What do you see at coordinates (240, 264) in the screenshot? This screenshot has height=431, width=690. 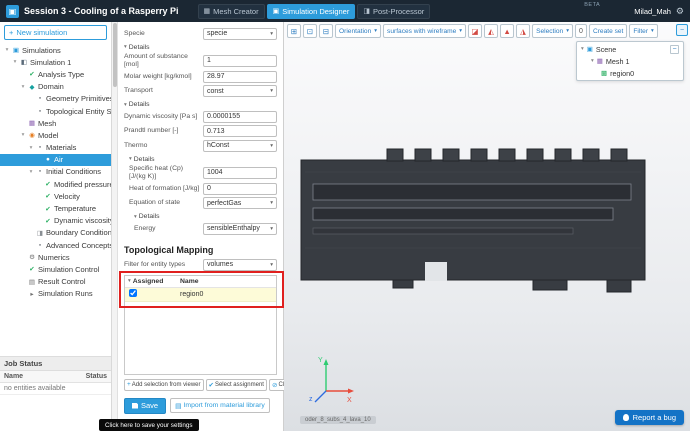 I see `entity-filter-select: volumes ▾` at bounding box center [240, 264].